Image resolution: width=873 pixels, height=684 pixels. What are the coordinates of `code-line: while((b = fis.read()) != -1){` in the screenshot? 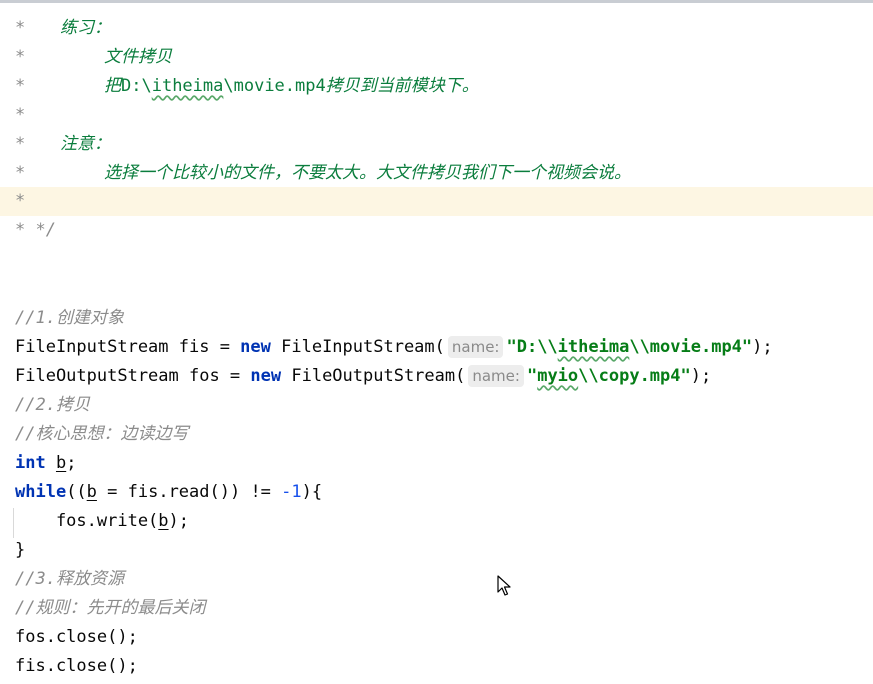 It's located at (436, 492).